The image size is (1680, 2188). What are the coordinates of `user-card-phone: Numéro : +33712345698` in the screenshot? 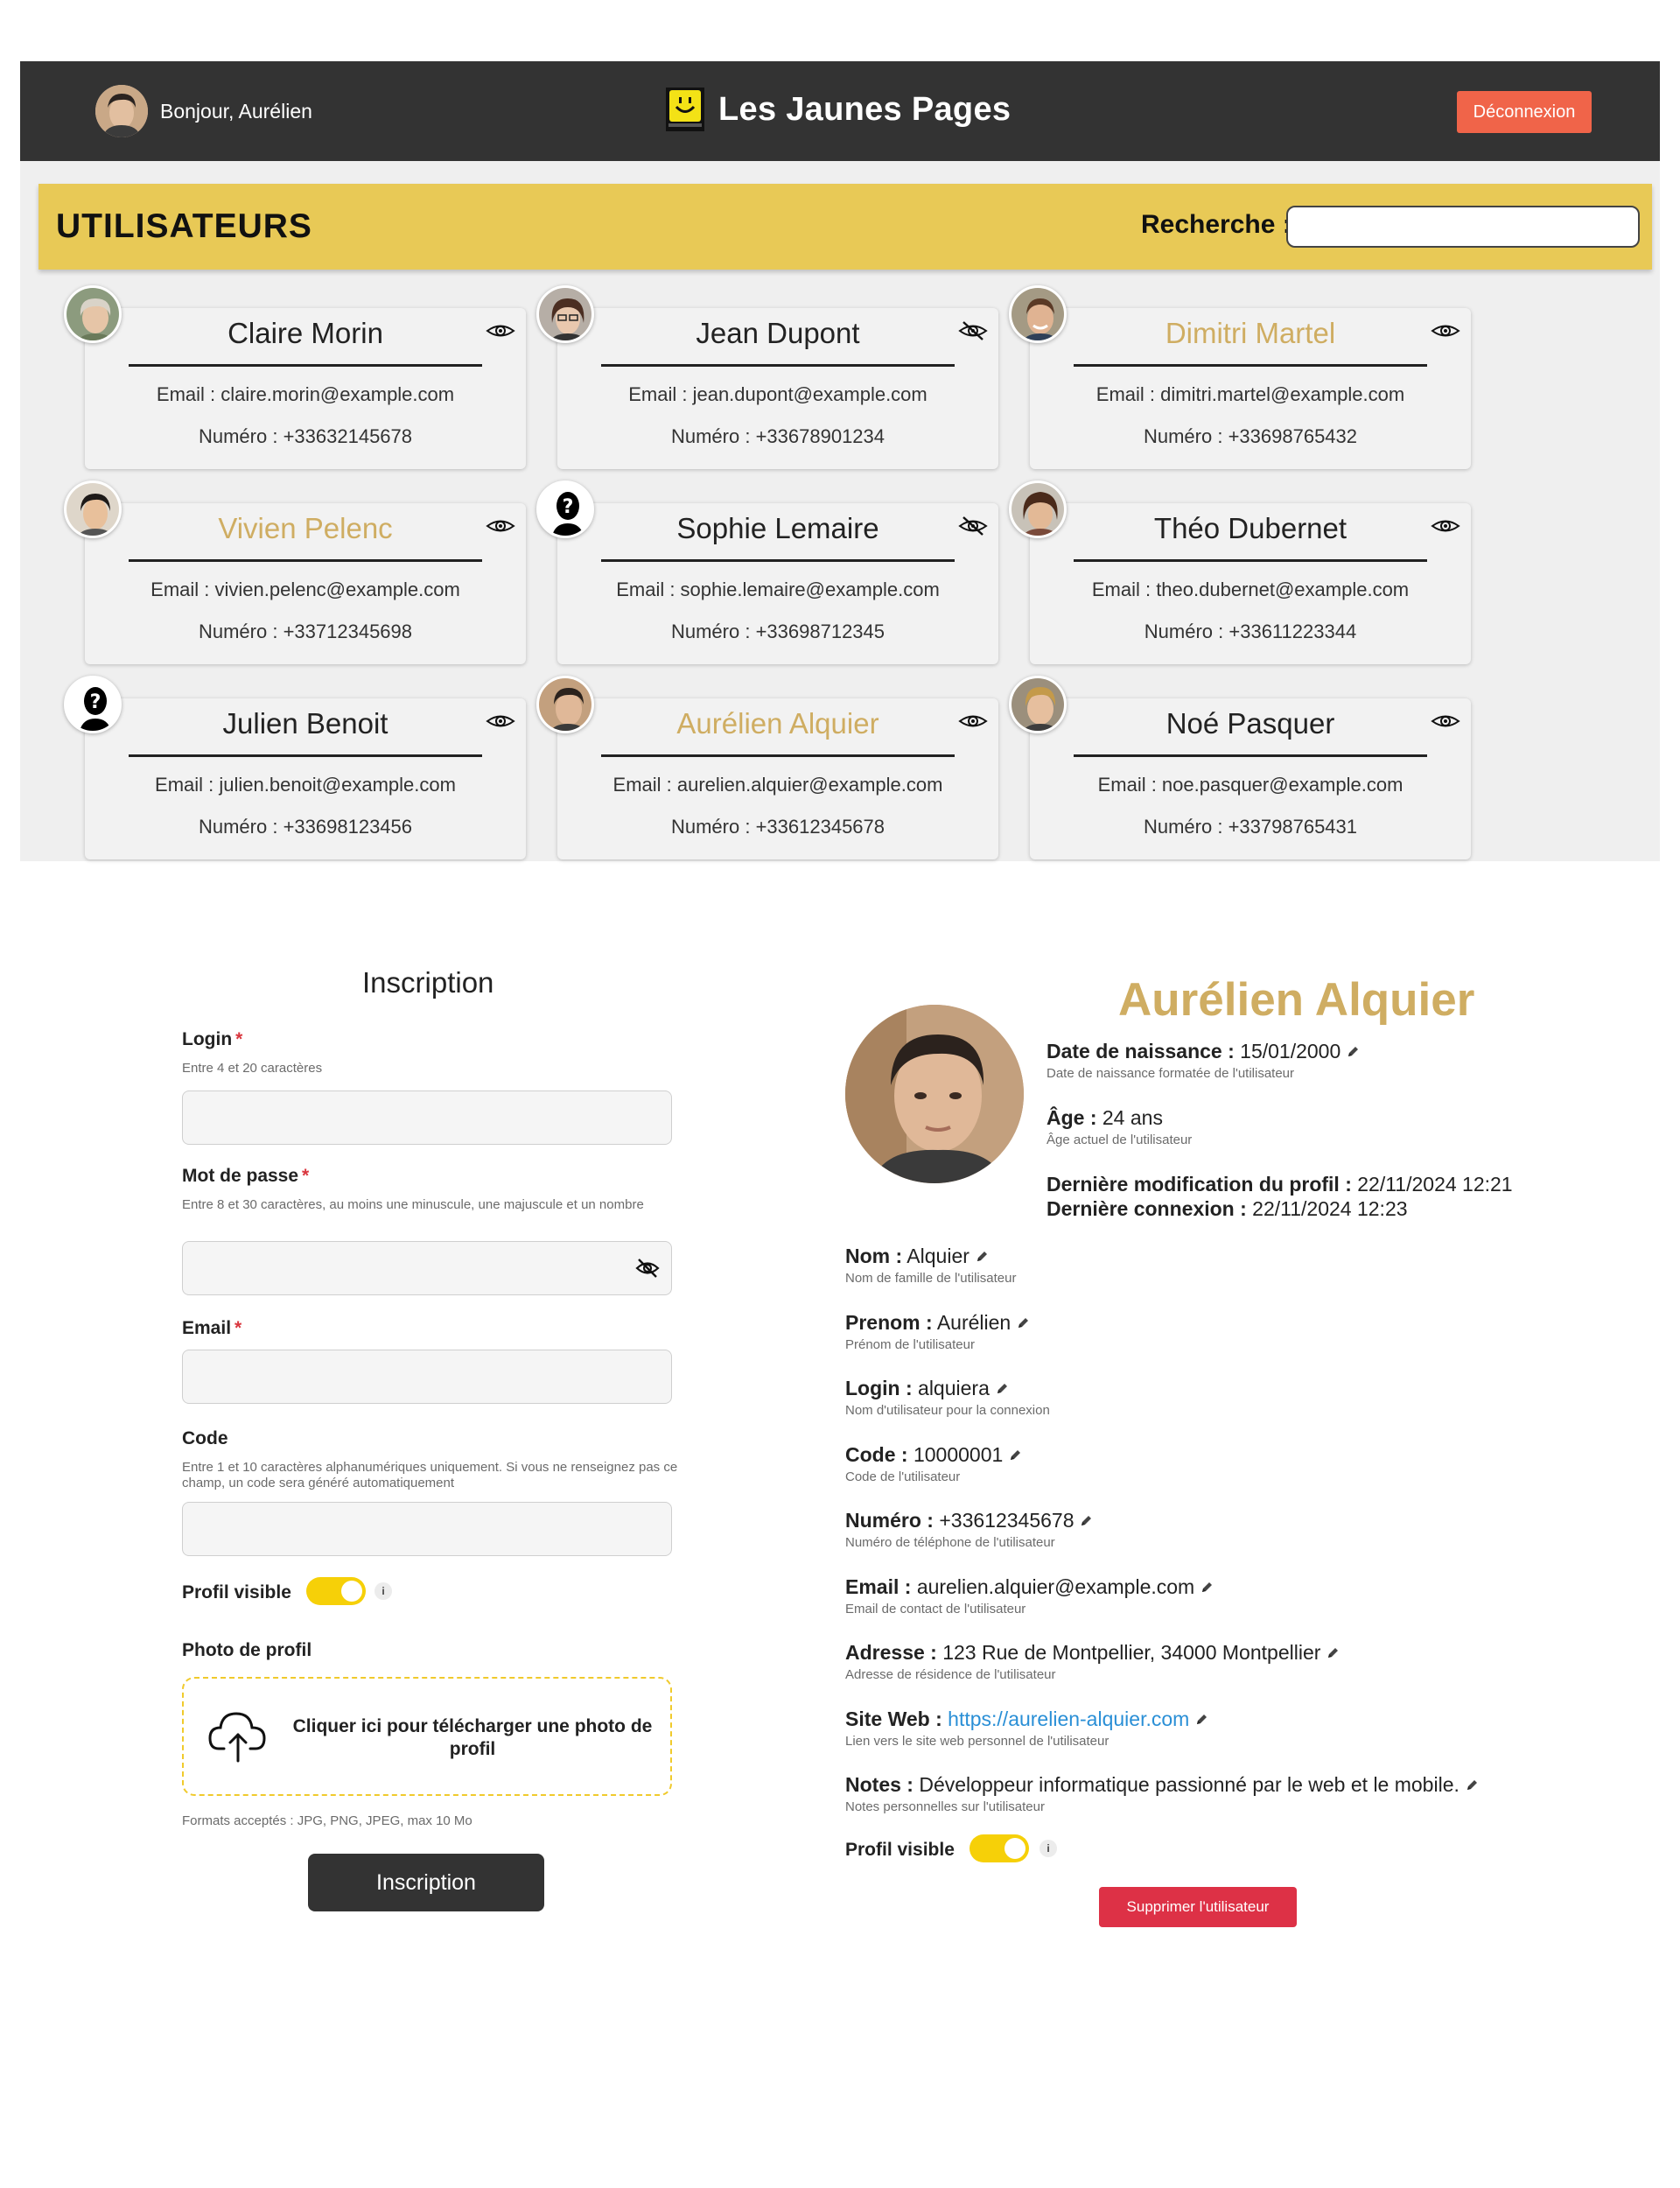 It's located at (305, 631).